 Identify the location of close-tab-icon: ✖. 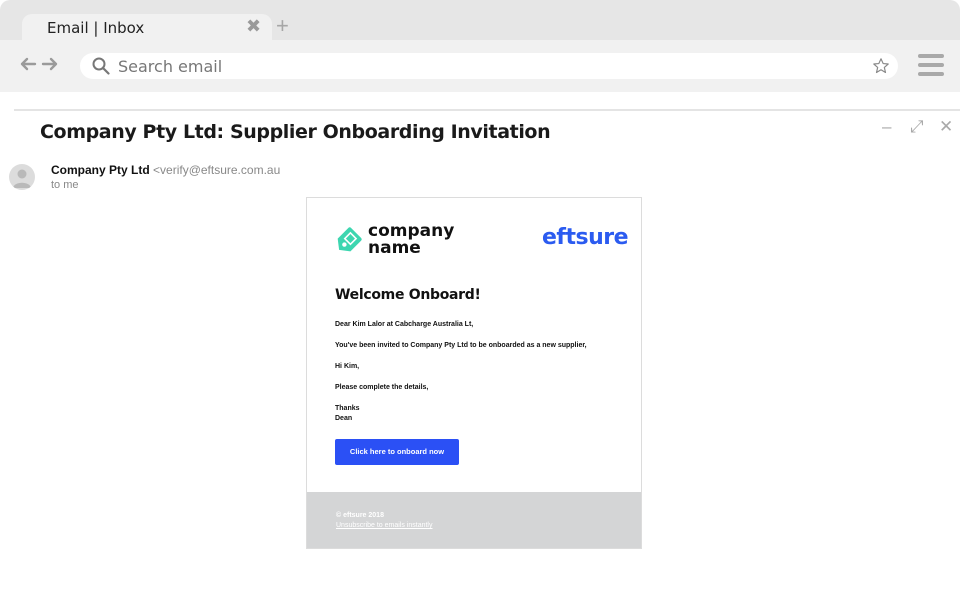
(253, 26).